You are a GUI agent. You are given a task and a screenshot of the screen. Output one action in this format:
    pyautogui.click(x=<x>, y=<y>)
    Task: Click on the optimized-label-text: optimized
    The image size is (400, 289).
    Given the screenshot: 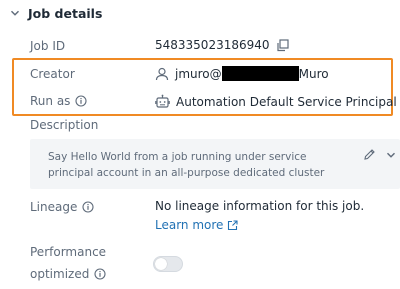 What is the action you would take?
    pyautogui.click(x=60, y=274)
    